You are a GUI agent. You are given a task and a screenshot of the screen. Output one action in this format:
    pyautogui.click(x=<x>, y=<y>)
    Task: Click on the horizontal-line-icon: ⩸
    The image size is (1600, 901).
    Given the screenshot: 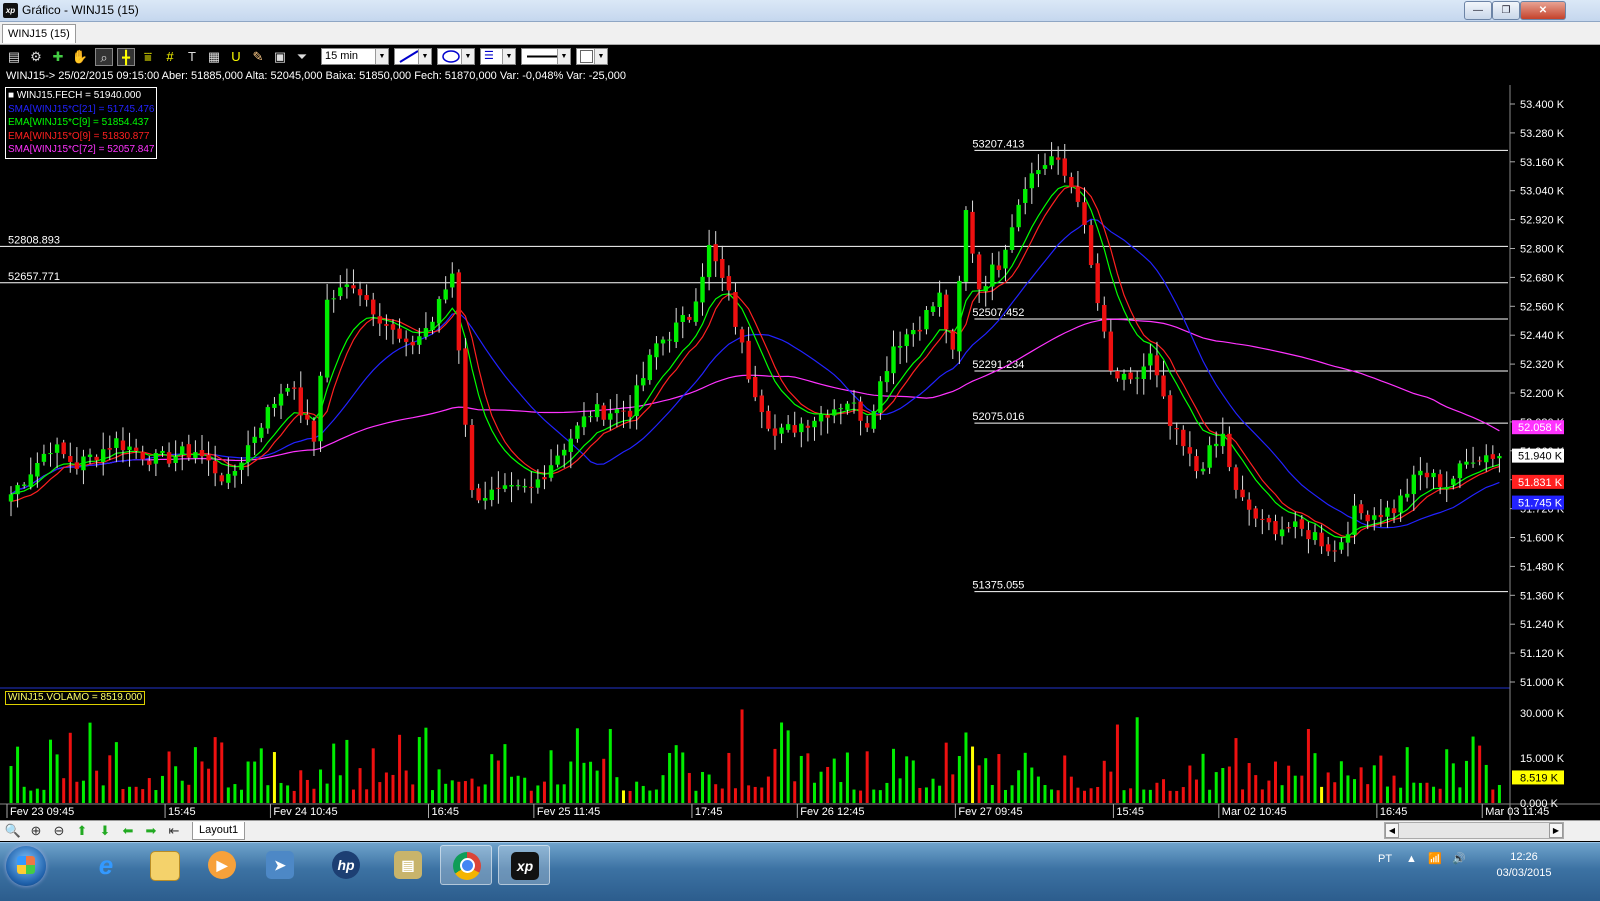 What is the action you would take?
    pyautogui.click(x=148, y=57)
    